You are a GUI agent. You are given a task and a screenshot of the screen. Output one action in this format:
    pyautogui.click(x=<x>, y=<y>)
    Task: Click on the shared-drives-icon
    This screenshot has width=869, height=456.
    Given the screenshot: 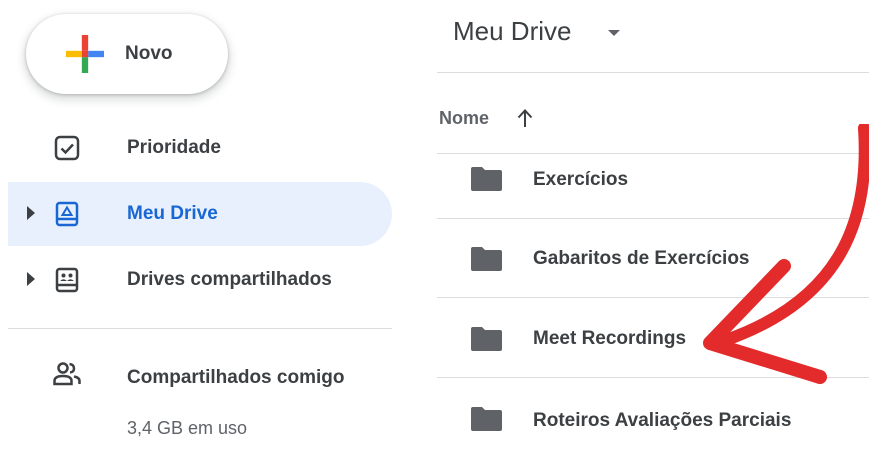 What is the action you would take?
    pyautogui.click(x=67, y=280)
    